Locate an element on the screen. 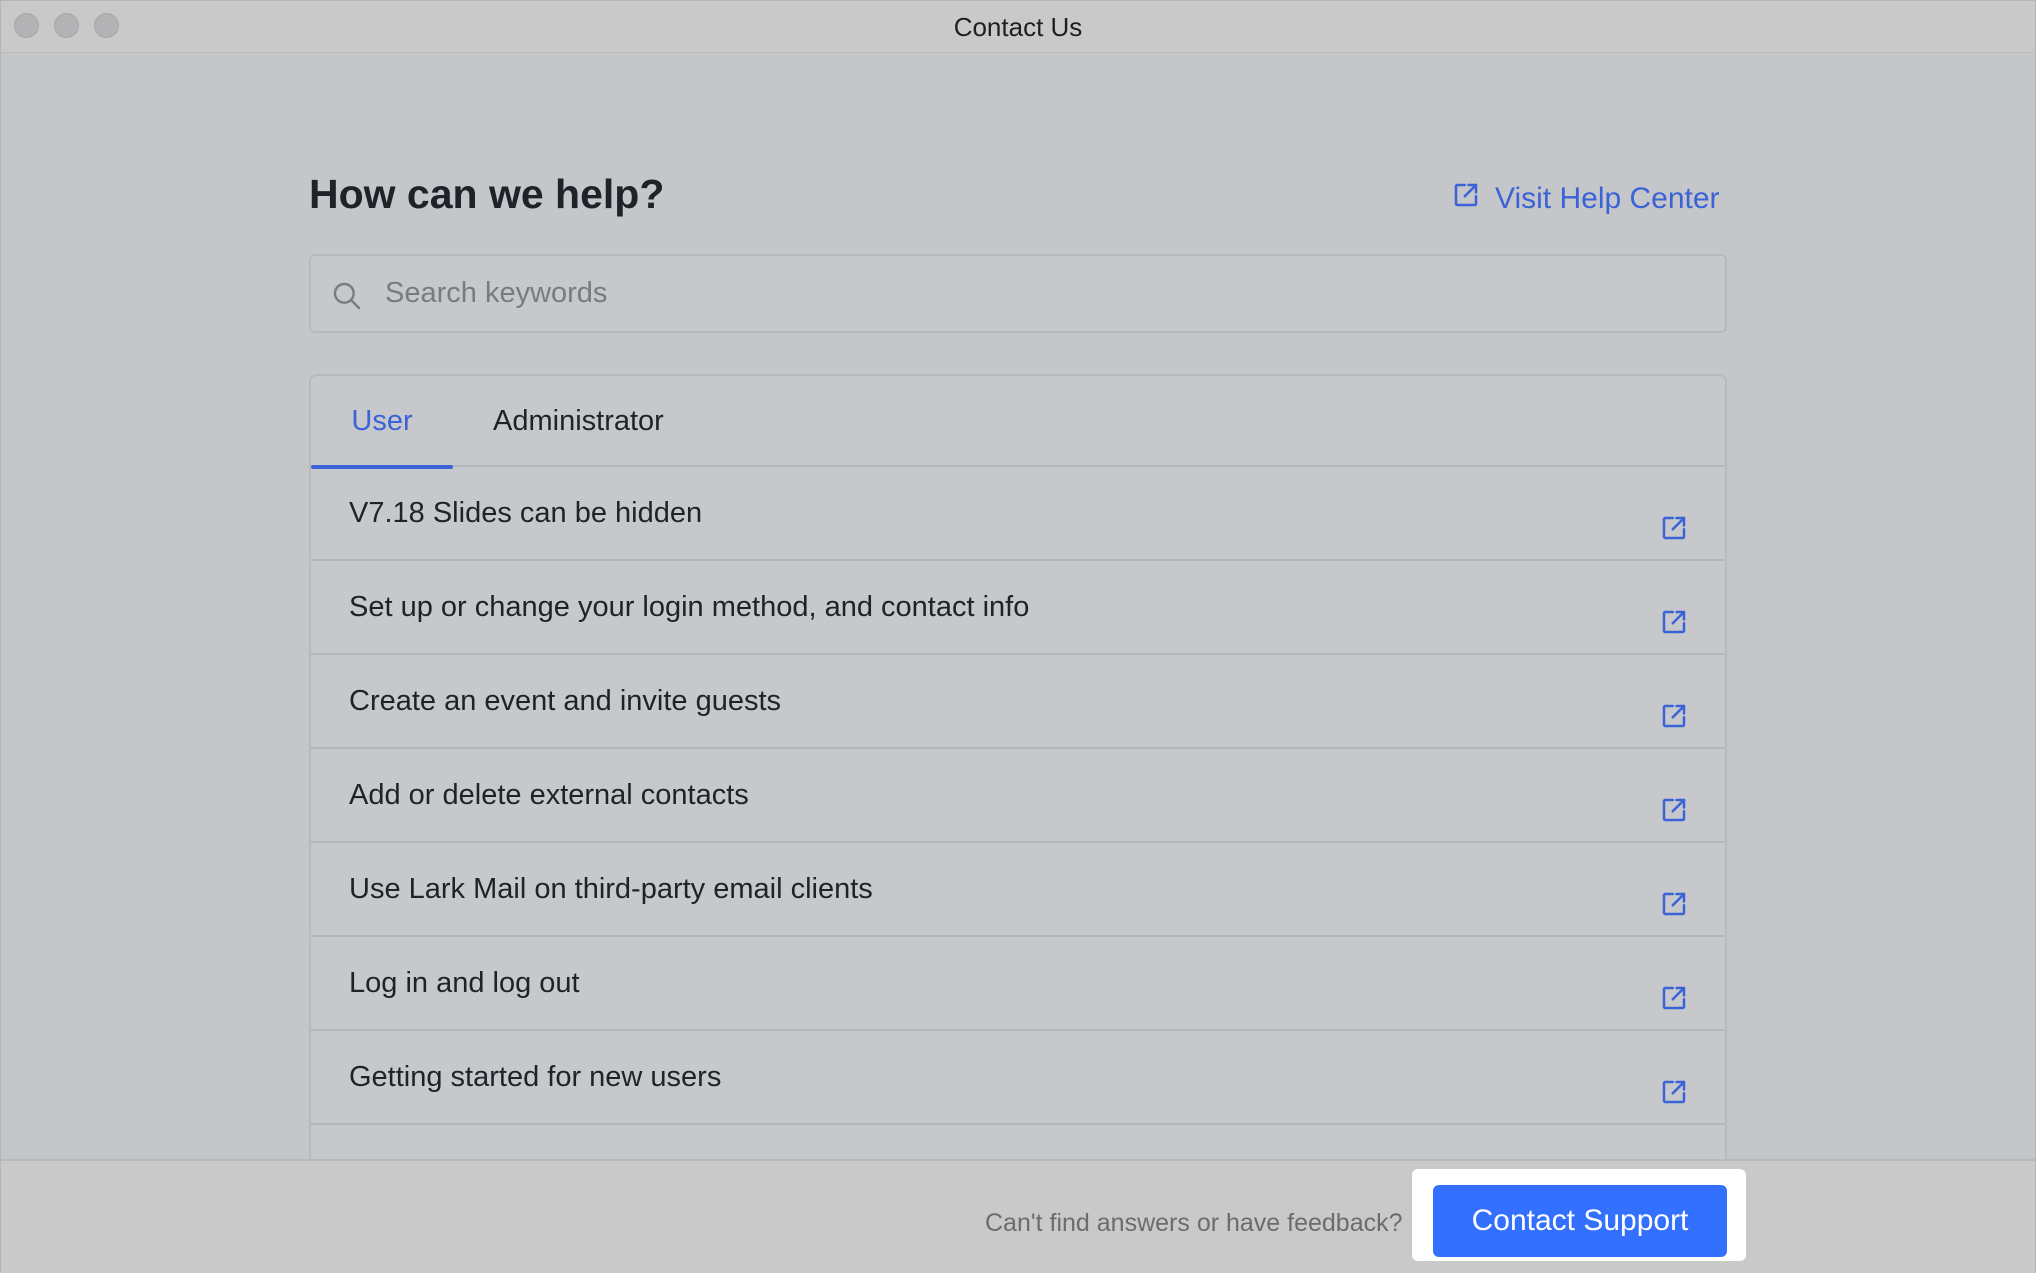 This screenshot has width=2036, height=1273. search-input is located at coordinates (1045, 293).